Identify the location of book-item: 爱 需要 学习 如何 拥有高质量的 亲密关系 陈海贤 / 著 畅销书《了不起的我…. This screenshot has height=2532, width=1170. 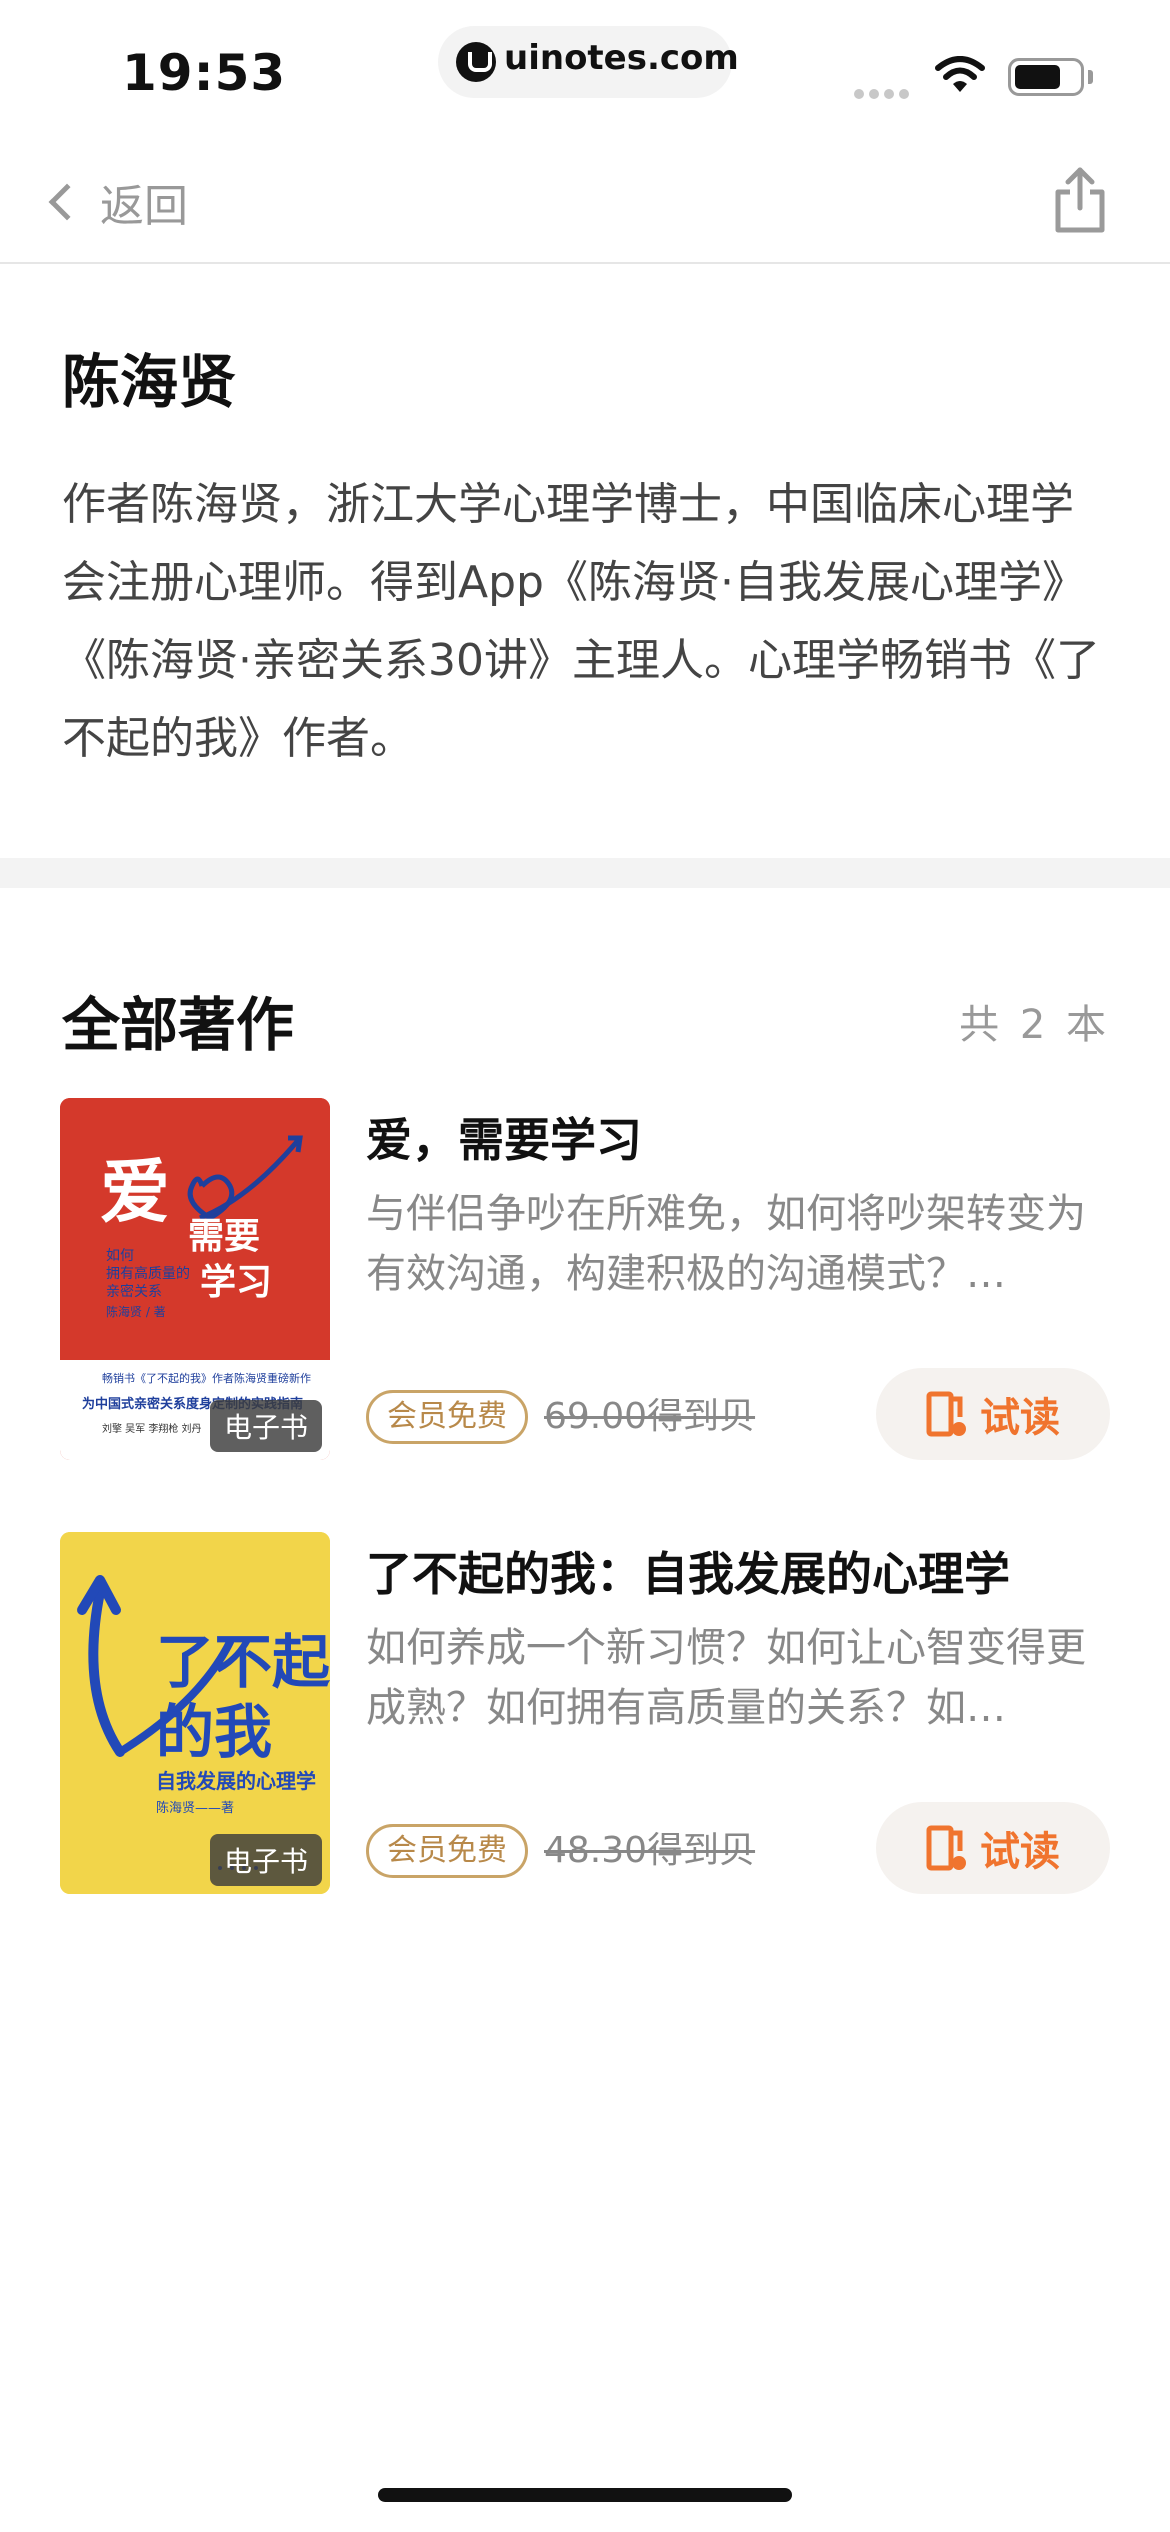
(585, 1279).